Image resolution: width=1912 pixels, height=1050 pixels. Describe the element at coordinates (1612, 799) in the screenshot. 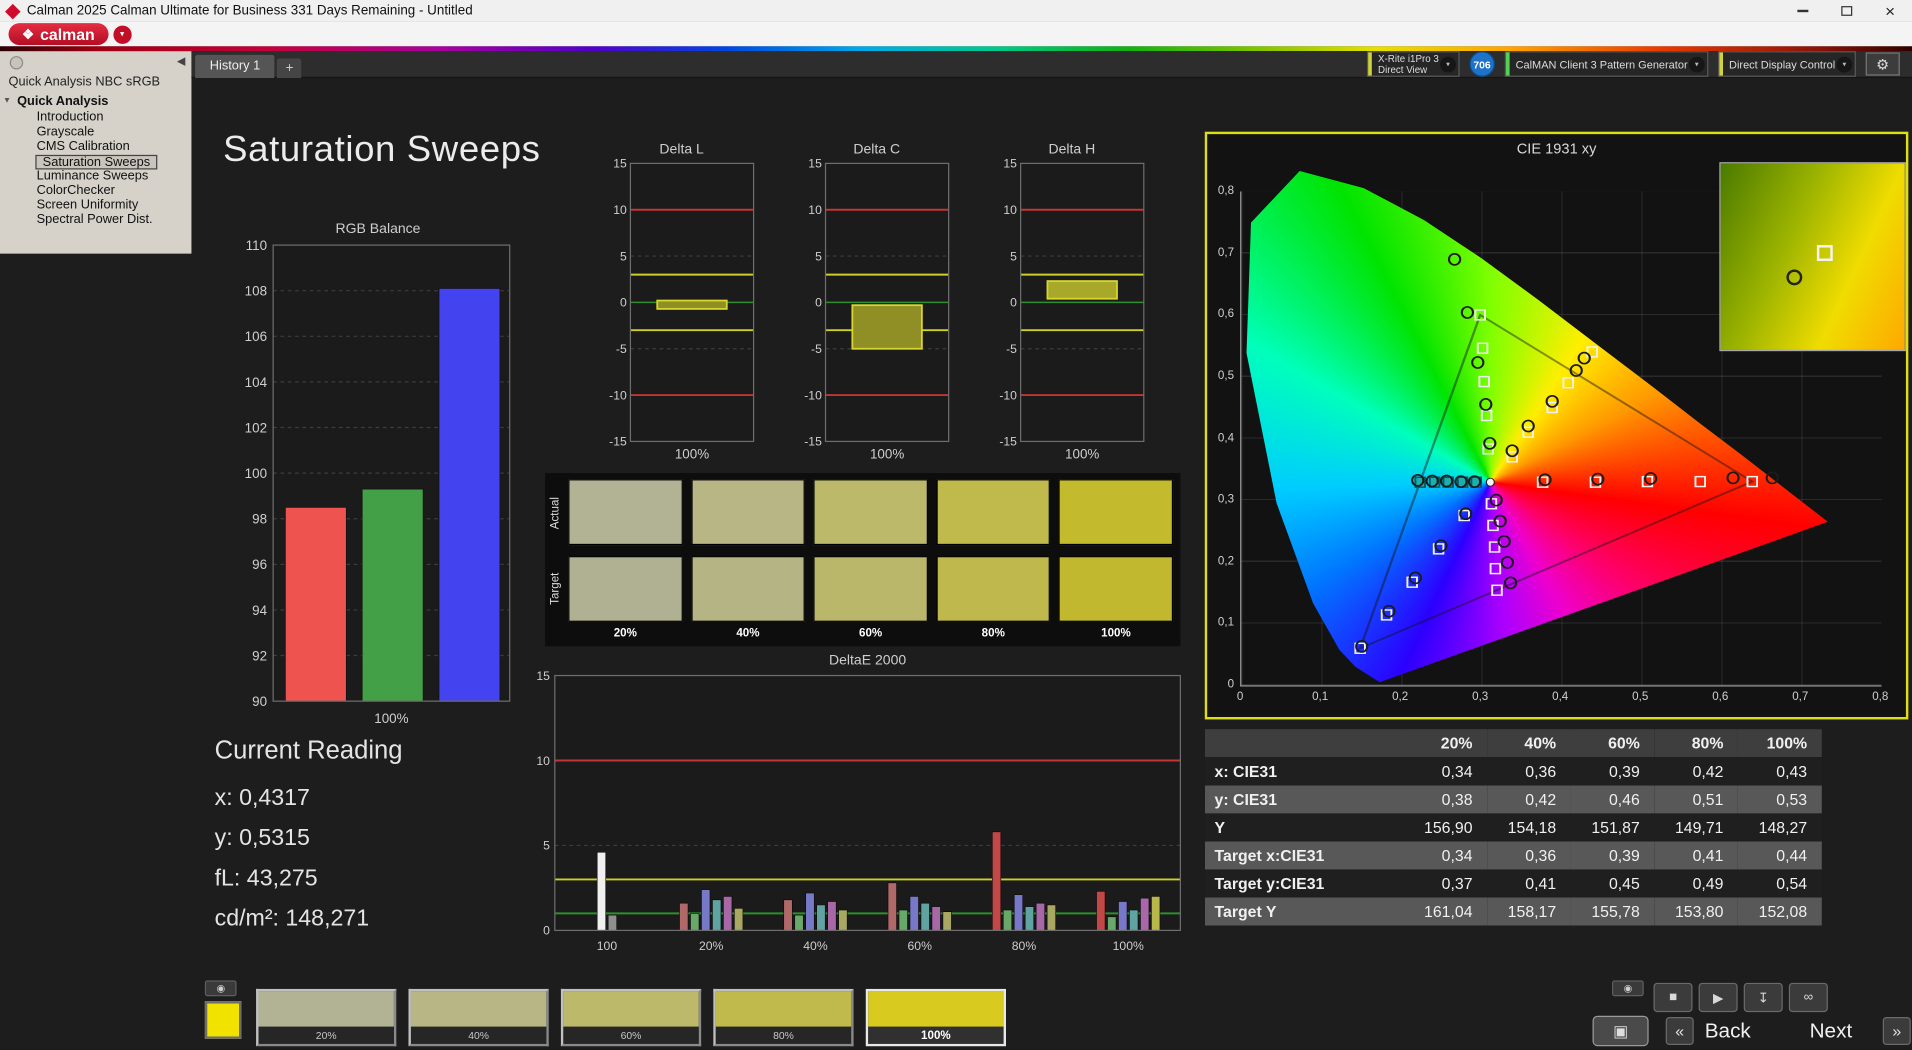

I see `table-cell: 0,46` at that location.